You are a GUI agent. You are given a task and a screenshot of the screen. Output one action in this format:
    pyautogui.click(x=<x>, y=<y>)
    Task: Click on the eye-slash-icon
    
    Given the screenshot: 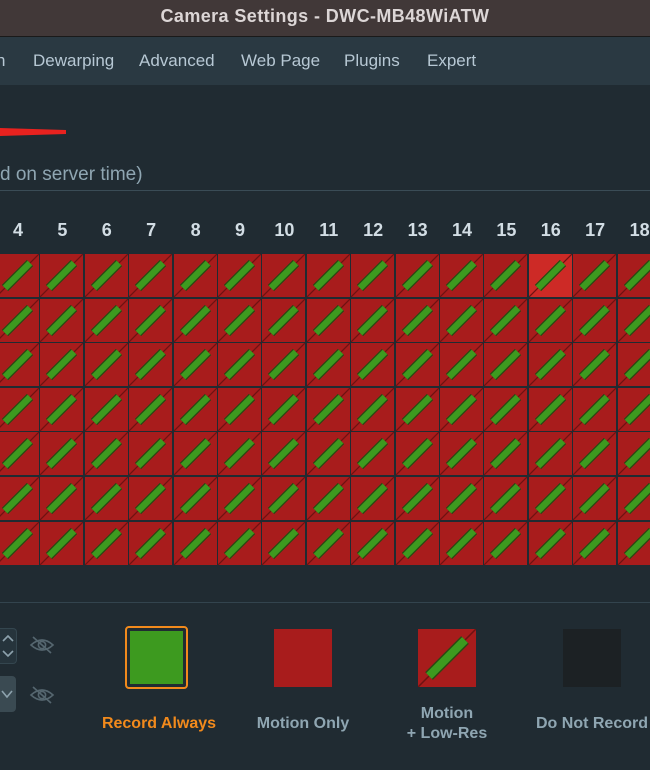 What is the action you would take?
    pyautogui.click(x=42, y=645)
    